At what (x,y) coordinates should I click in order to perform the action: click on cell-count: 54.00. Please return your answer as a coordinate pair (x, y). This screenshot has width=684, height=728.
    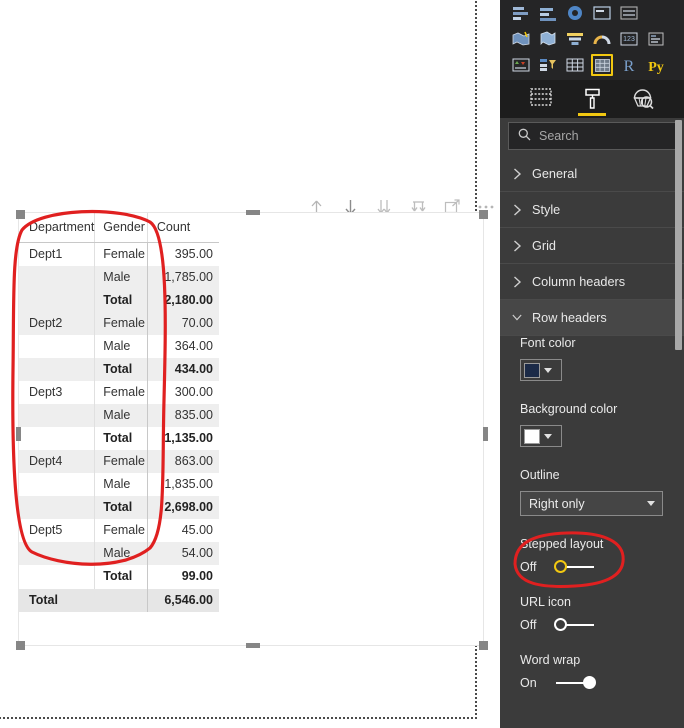
    Looking at the image, I should click on (182, 553).